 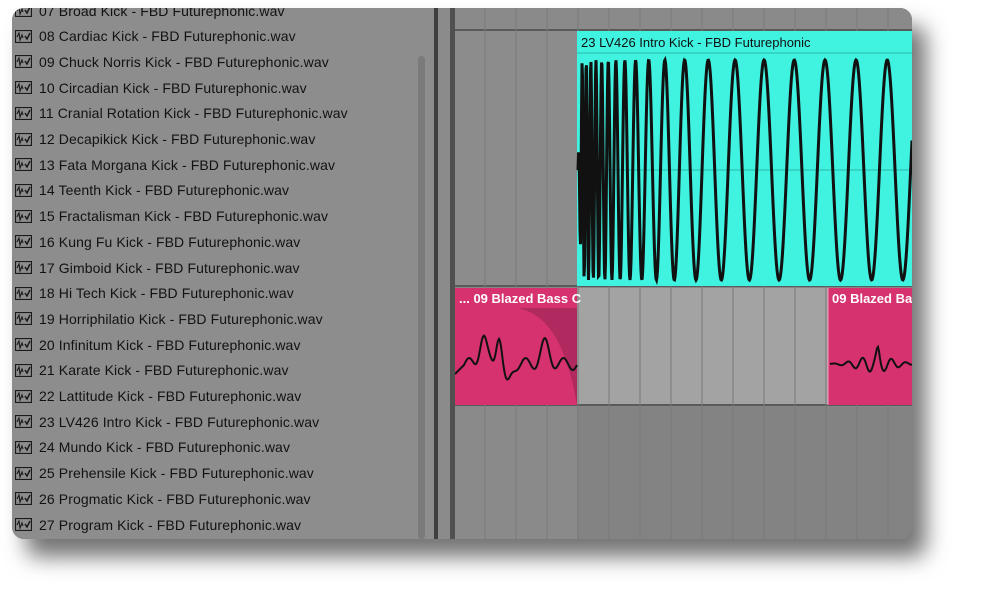 What do you see at coordinates (170, 344) in the screenshot?
I see `file-name: 20 Infinitum Kick - FBD Futurephonic.wav` at bounding box center [170, 344].